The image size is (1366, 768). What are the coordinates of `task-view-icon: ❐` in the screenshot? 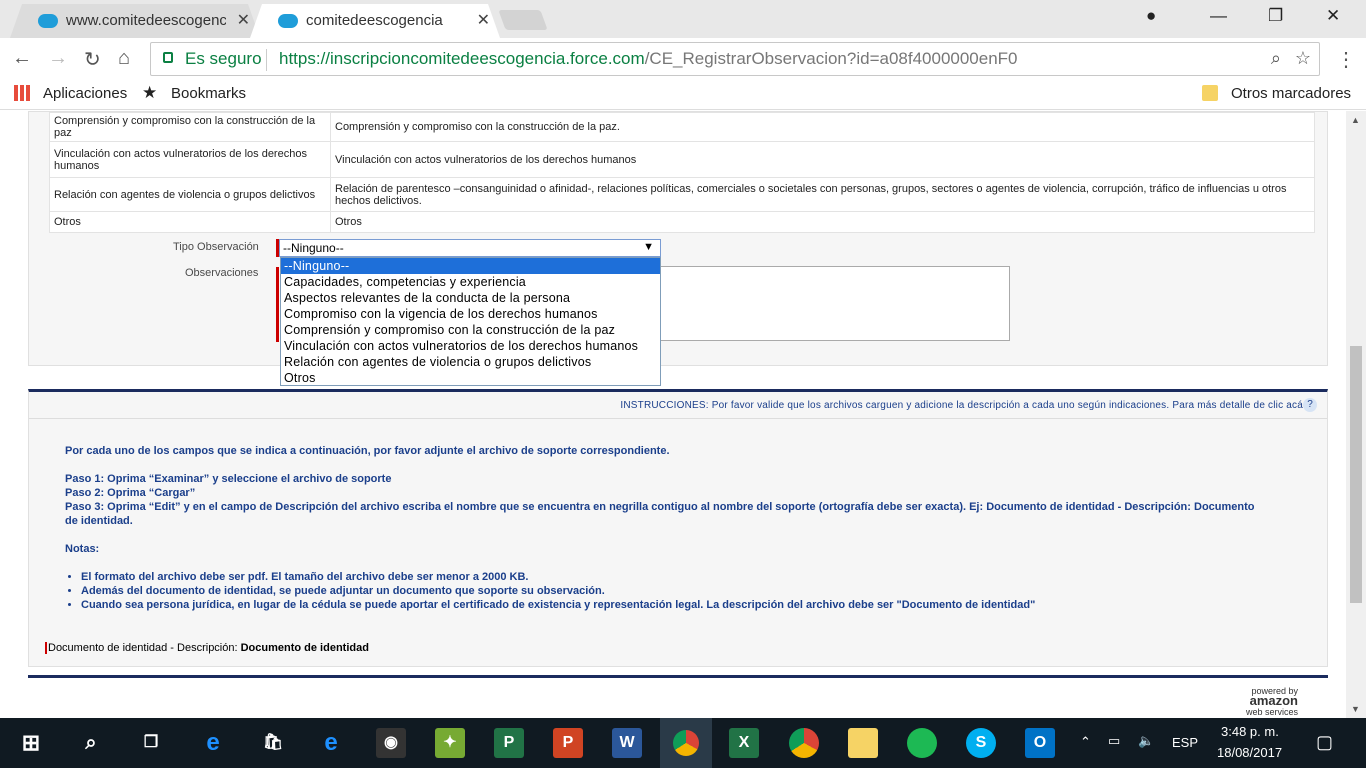 It's located at (151, 743).